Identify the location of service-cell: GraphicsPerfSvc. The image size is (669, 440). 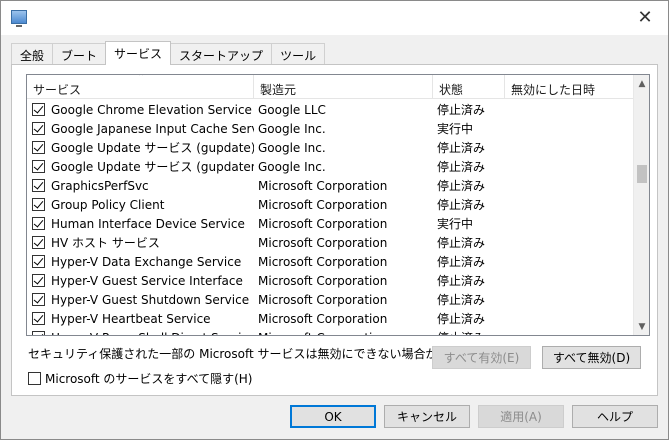
(140, 186).